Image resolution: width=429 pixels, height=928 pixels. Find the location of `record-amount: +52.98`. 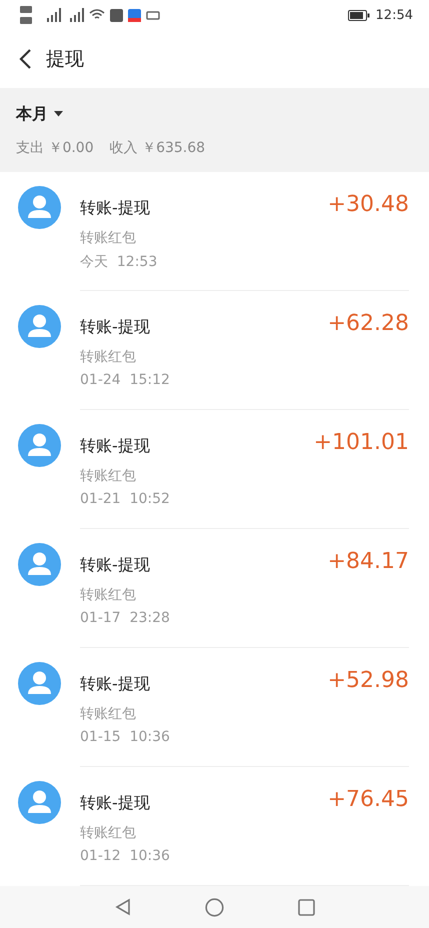

record-amount: +52.98 is located at coordinates (368, 680).